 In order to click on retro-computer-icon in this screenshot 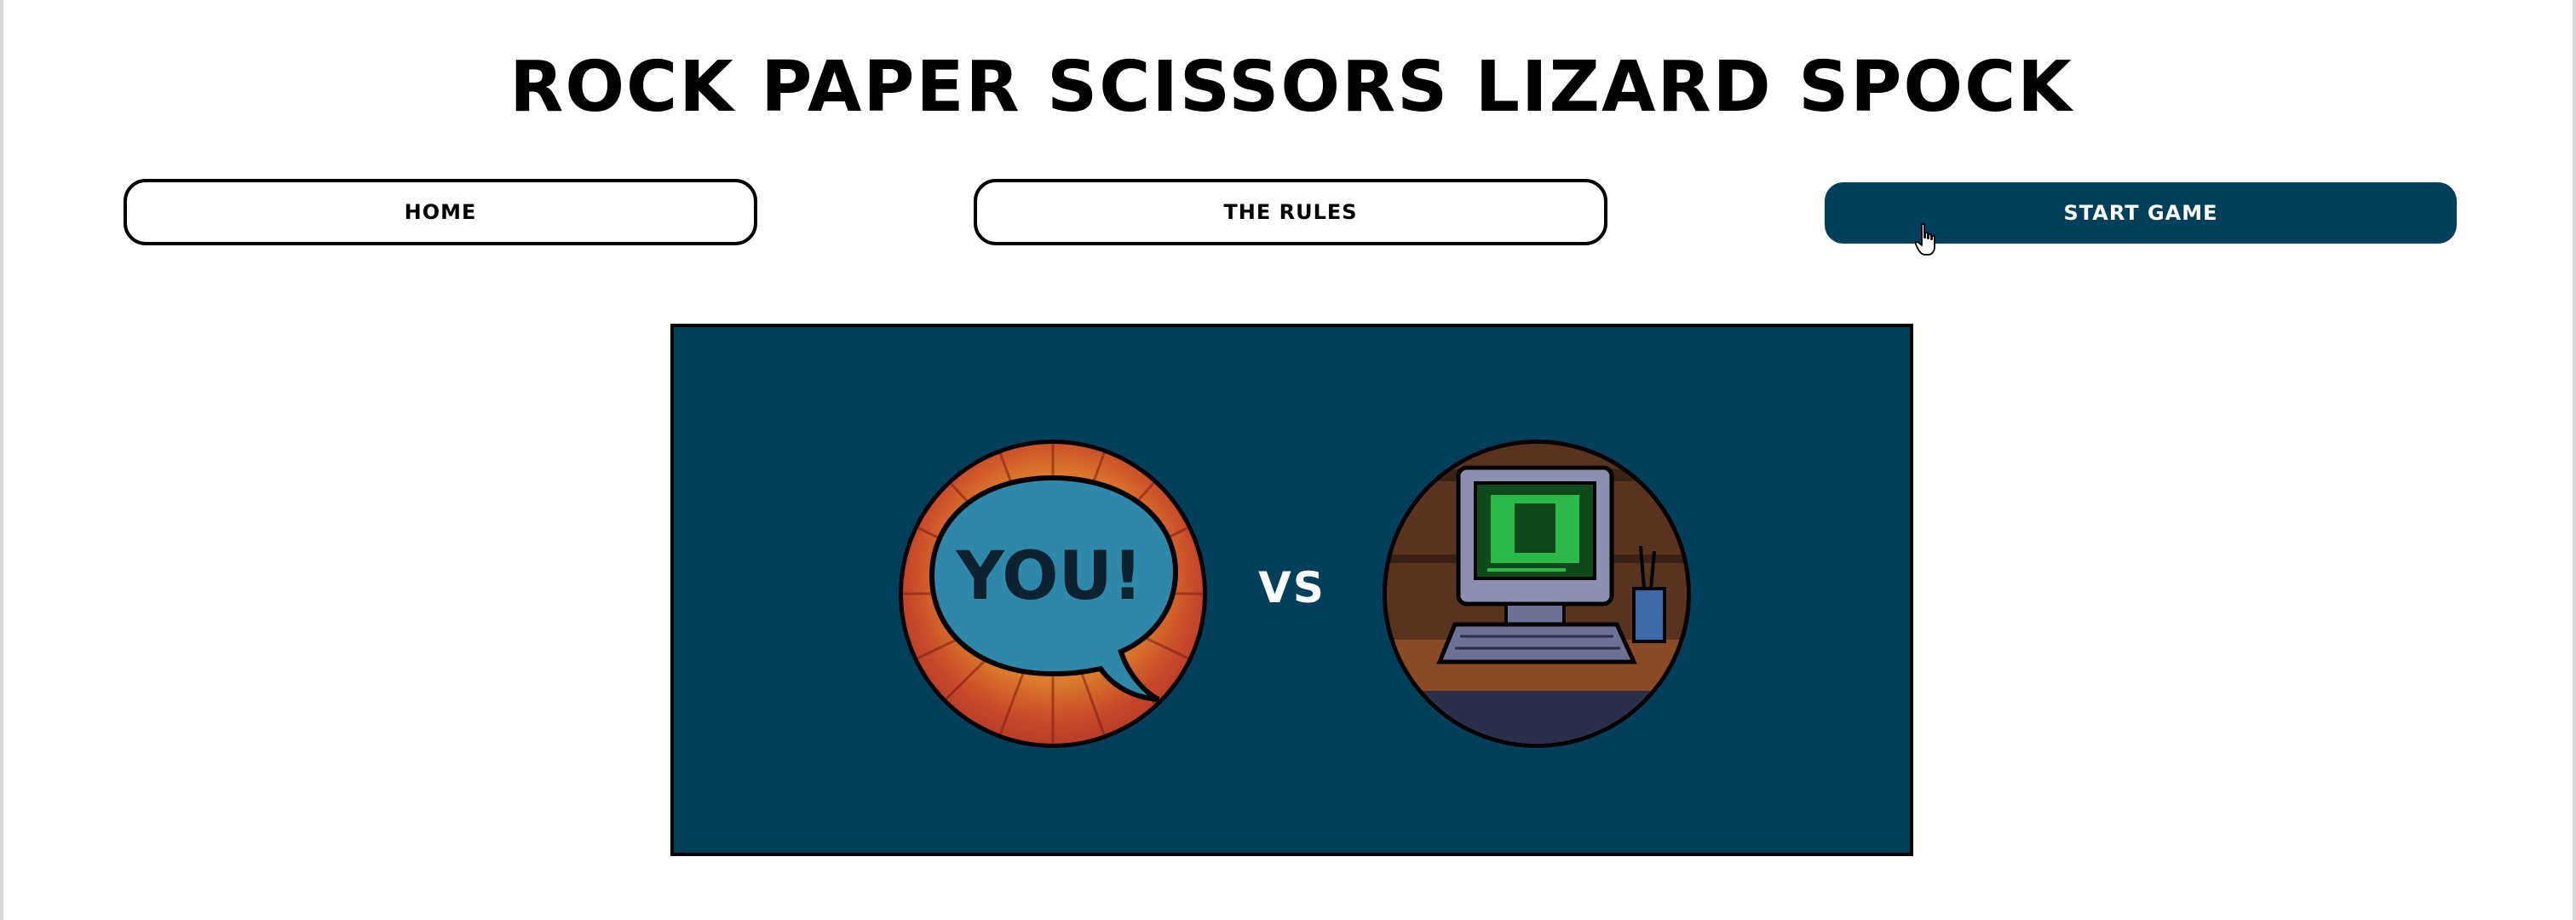, I will do `click(1537, 594)`.